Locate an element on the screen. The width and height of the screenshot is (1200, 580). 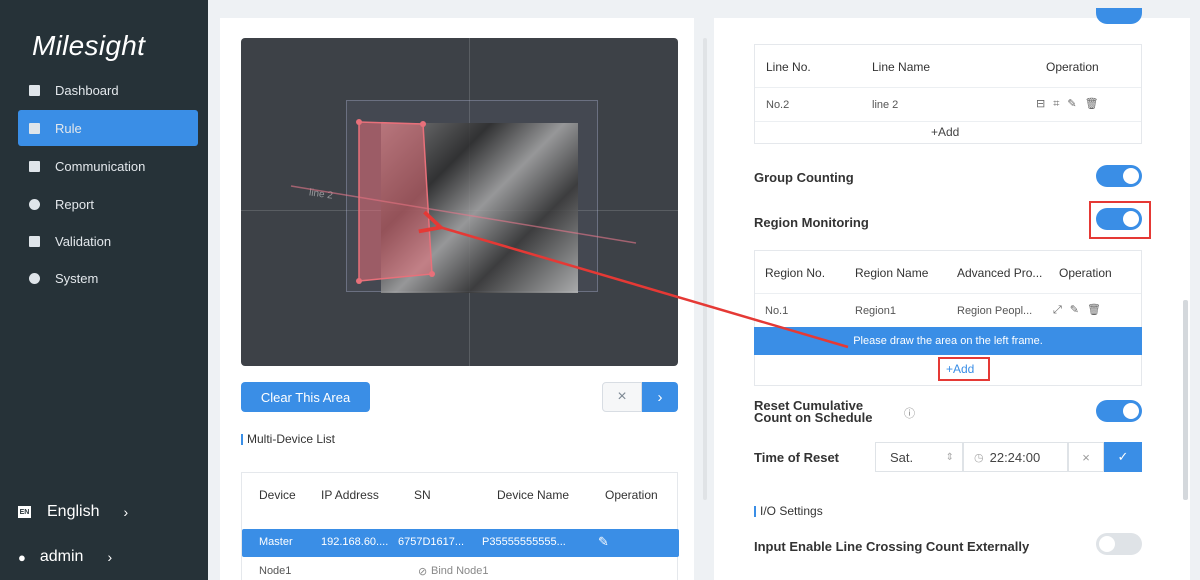
sidebar-item-validation: Validation is located at coordinates (108, 241).